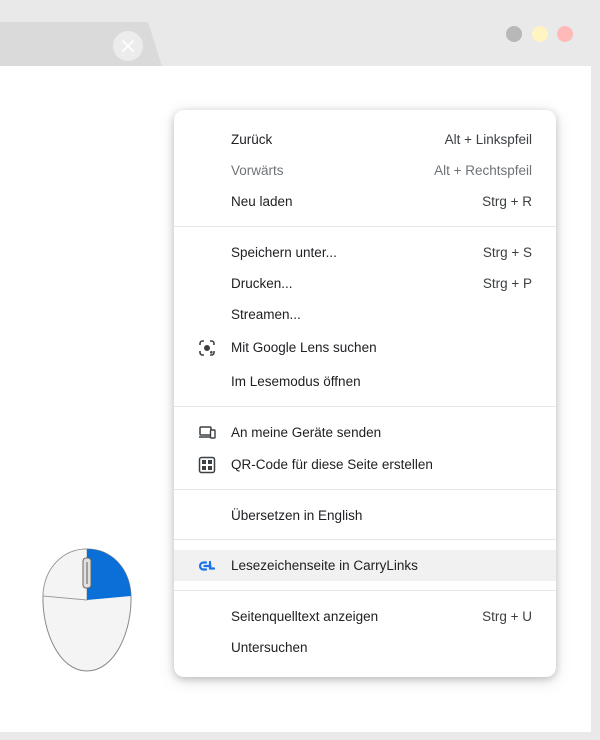 The height and width of the screenshot is (740, 600). I want to click on window-close-button, so click(565, 34).